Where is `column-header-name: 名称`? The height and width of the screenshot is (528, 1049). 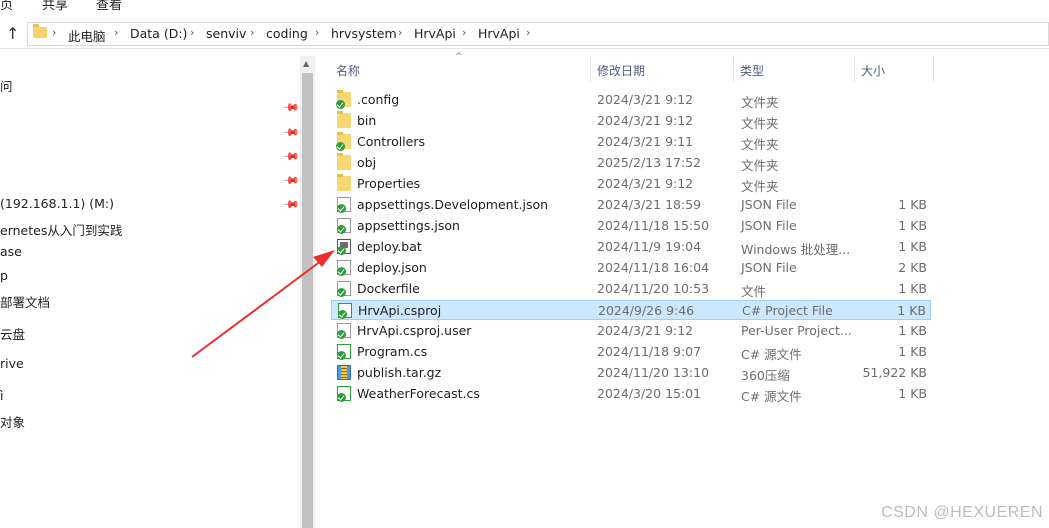
column-header-name: 名称 is located at coordinates (348, 70).